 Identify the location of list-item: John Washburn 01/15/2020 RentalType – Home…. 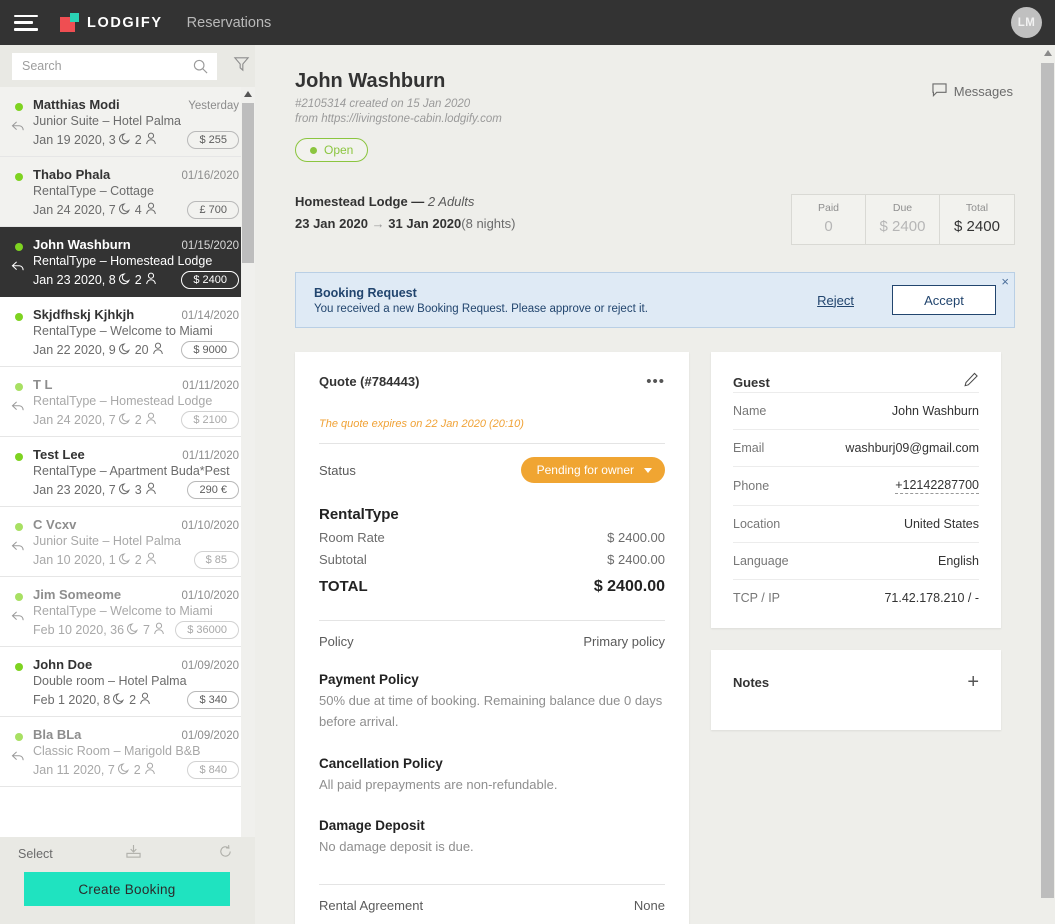
(127, 262).